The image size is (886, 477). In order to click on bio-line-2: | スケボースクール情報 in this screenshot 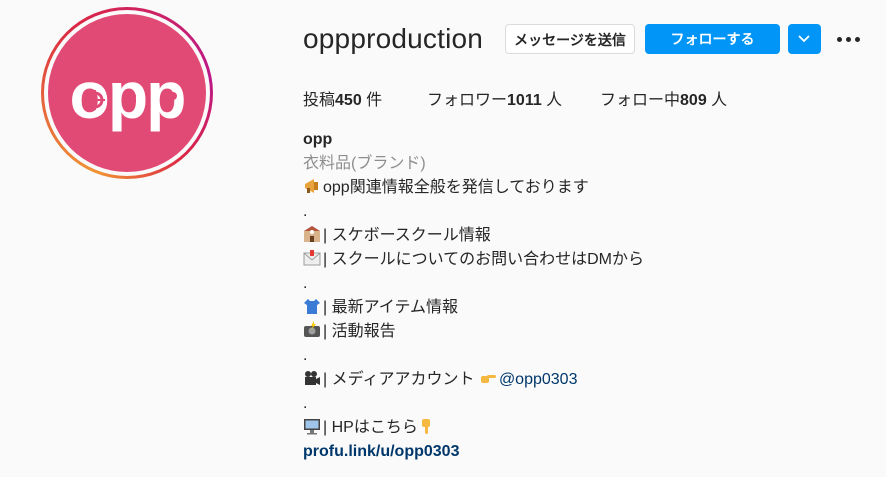, I will do `click(397, 236)`.